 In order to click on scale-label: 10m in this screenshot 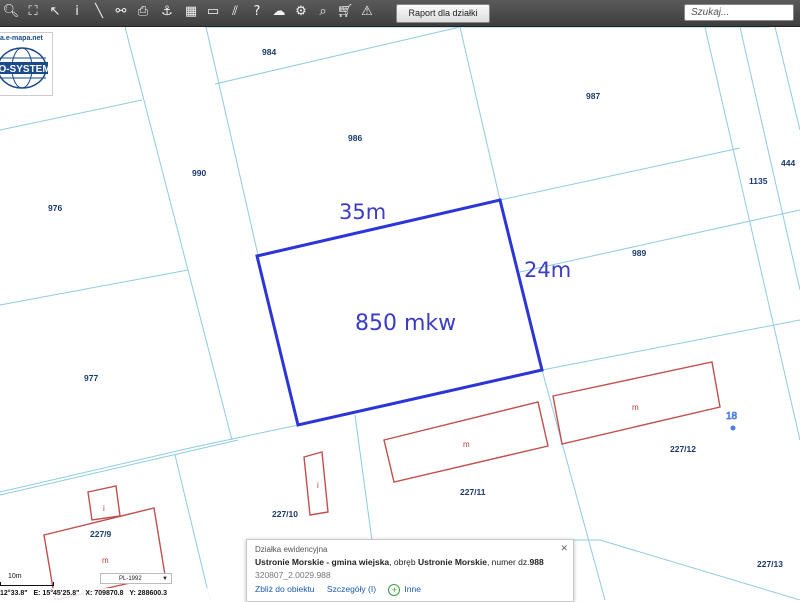, I will do `click(15, 576)`.